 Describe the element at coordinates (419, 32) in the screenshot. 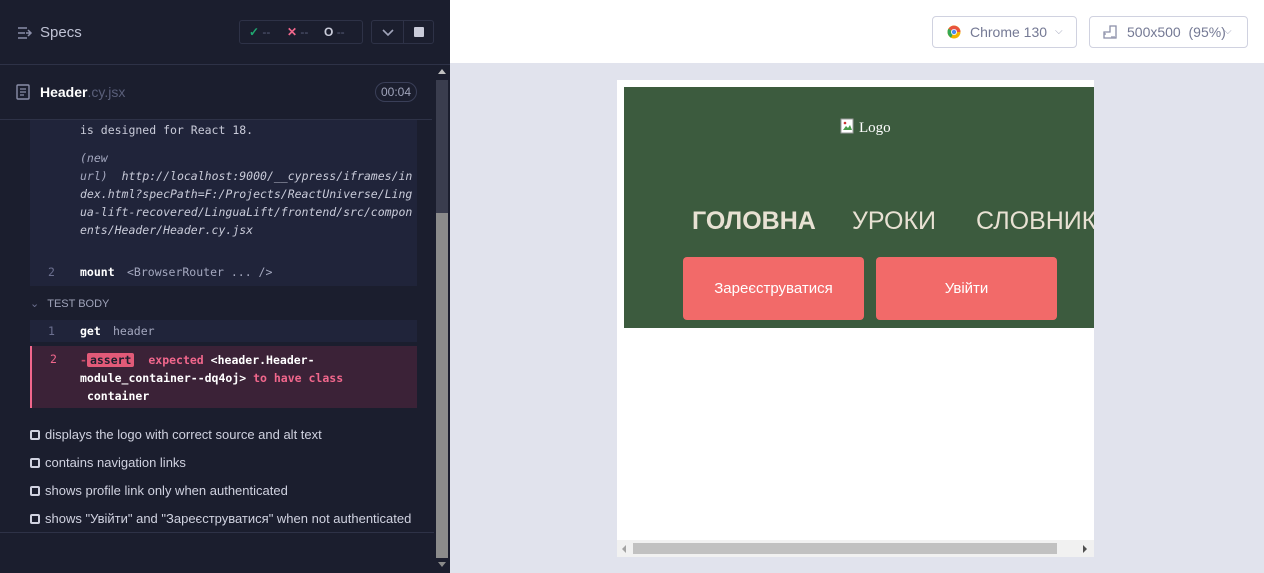

I see `stop-icon` at that location.